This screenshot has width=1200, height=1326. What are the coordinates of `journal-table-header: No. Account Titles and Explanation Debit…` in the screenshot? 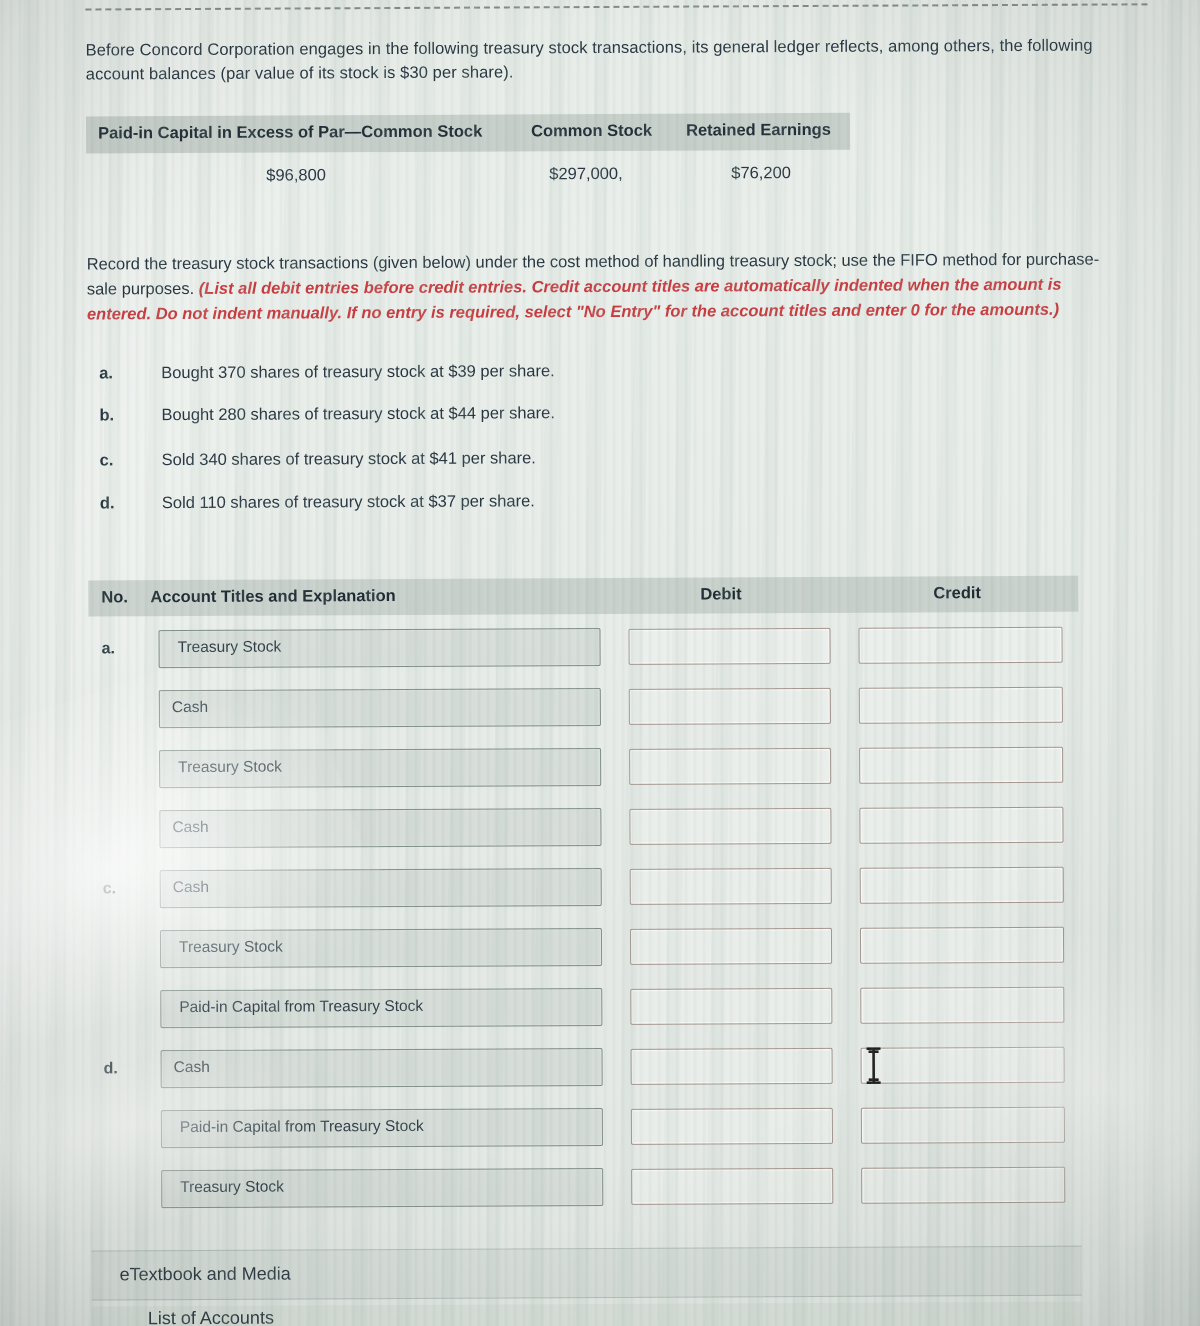 It's located at (583, 596).